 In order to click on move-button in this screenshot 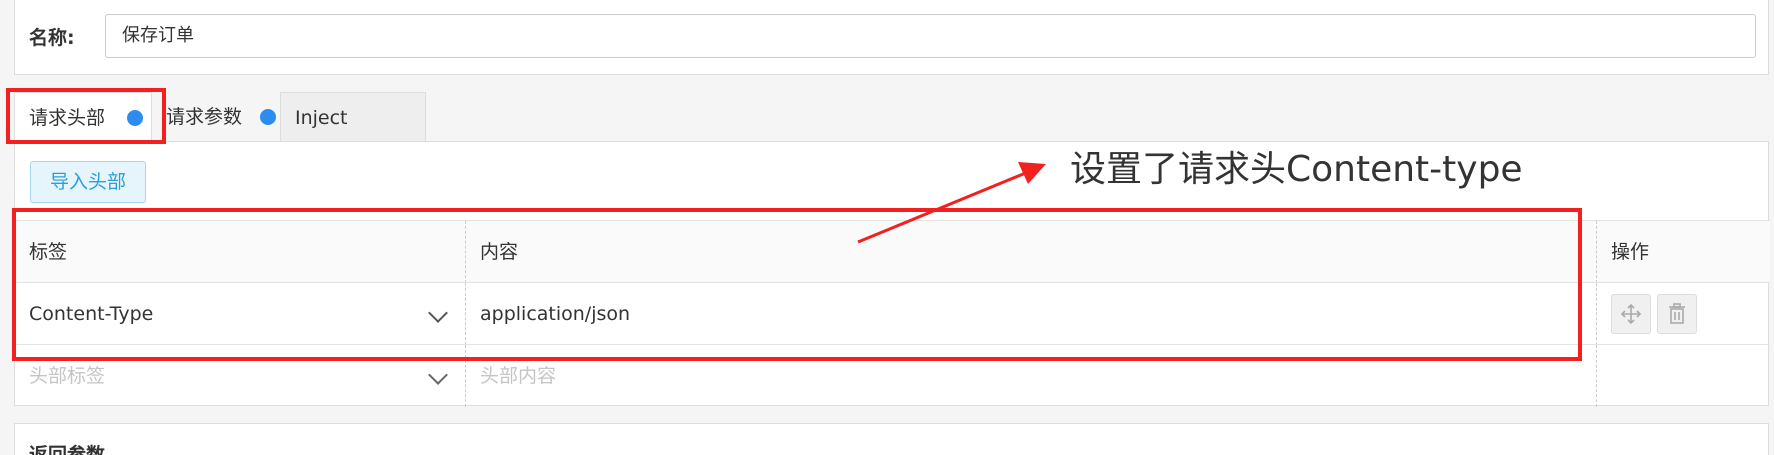, I will do `click(1631, 314)`.